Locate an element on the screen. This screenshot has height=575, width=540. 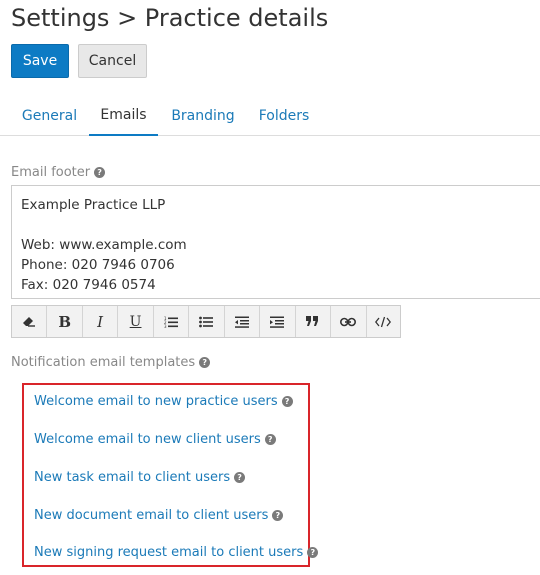
template-link-label: New document email to client users is located at coordinates (151, 515).